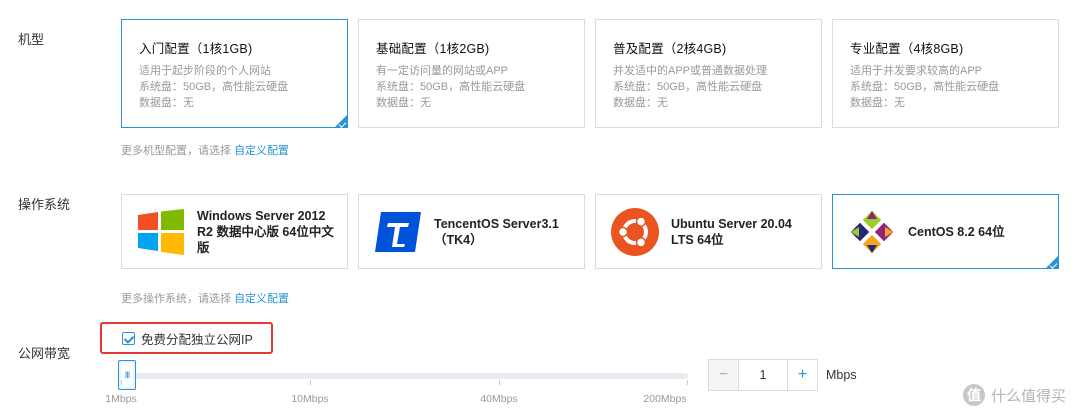 This screenshot has width=1080, height=419. What do you see at coordinates (496, 232) in the screenshot?
I see `os-name: TencentOS Server3.1 （TK4）` at bounding box center [496, 232].